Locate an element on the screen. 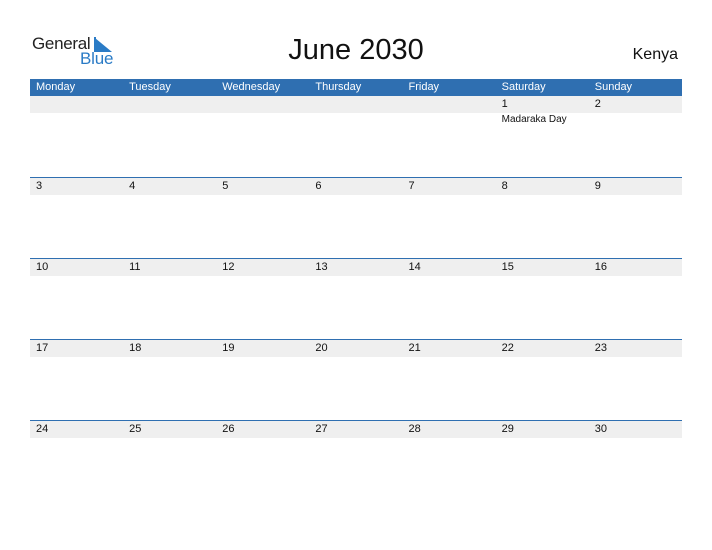  weekday-sunday: Sunday is located at coordinates (613, 87).